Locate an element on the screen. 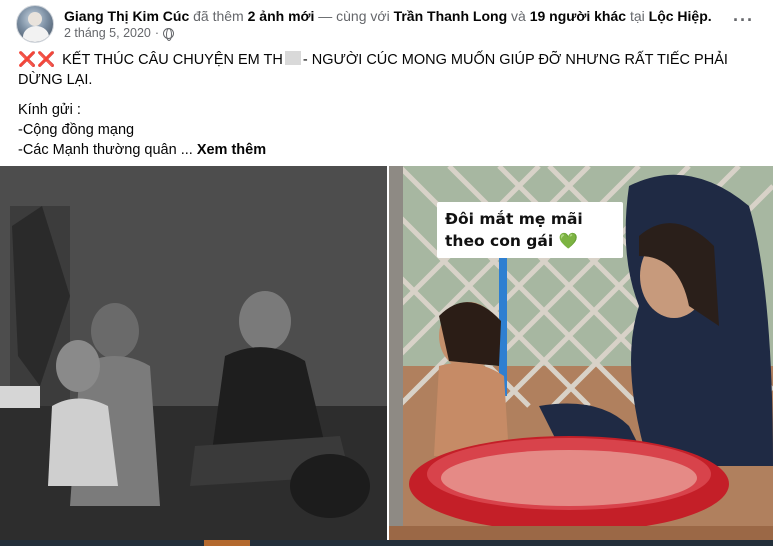 This screenshot has width=773, height=546. post-meta: 2 tháng 5, 2020 · is located at coordinates (119, 33).